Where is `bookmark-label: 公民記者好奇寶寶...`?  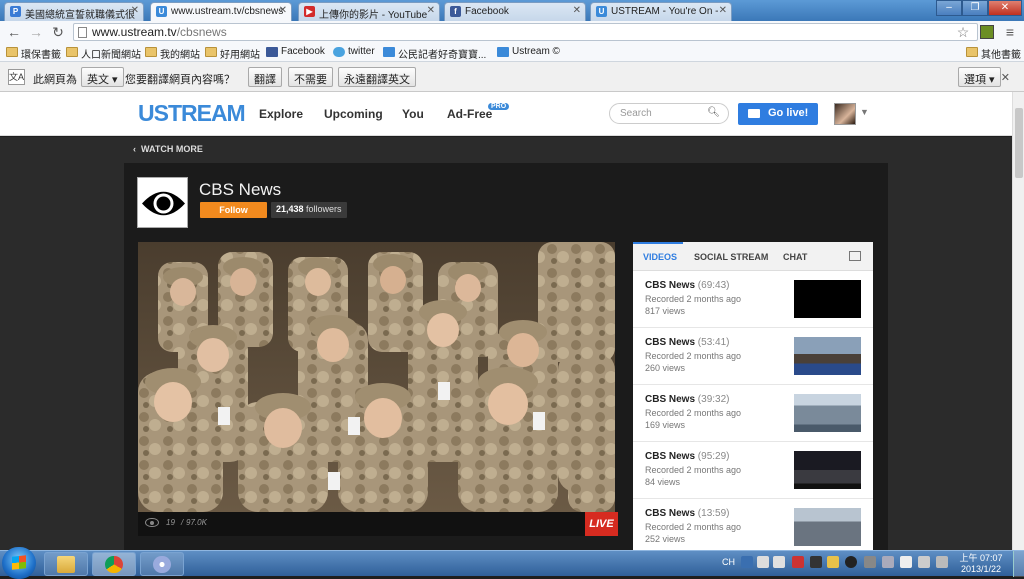
bookmark-label: 公民記者好奇寶寶... is located at coordinates (442, 55).